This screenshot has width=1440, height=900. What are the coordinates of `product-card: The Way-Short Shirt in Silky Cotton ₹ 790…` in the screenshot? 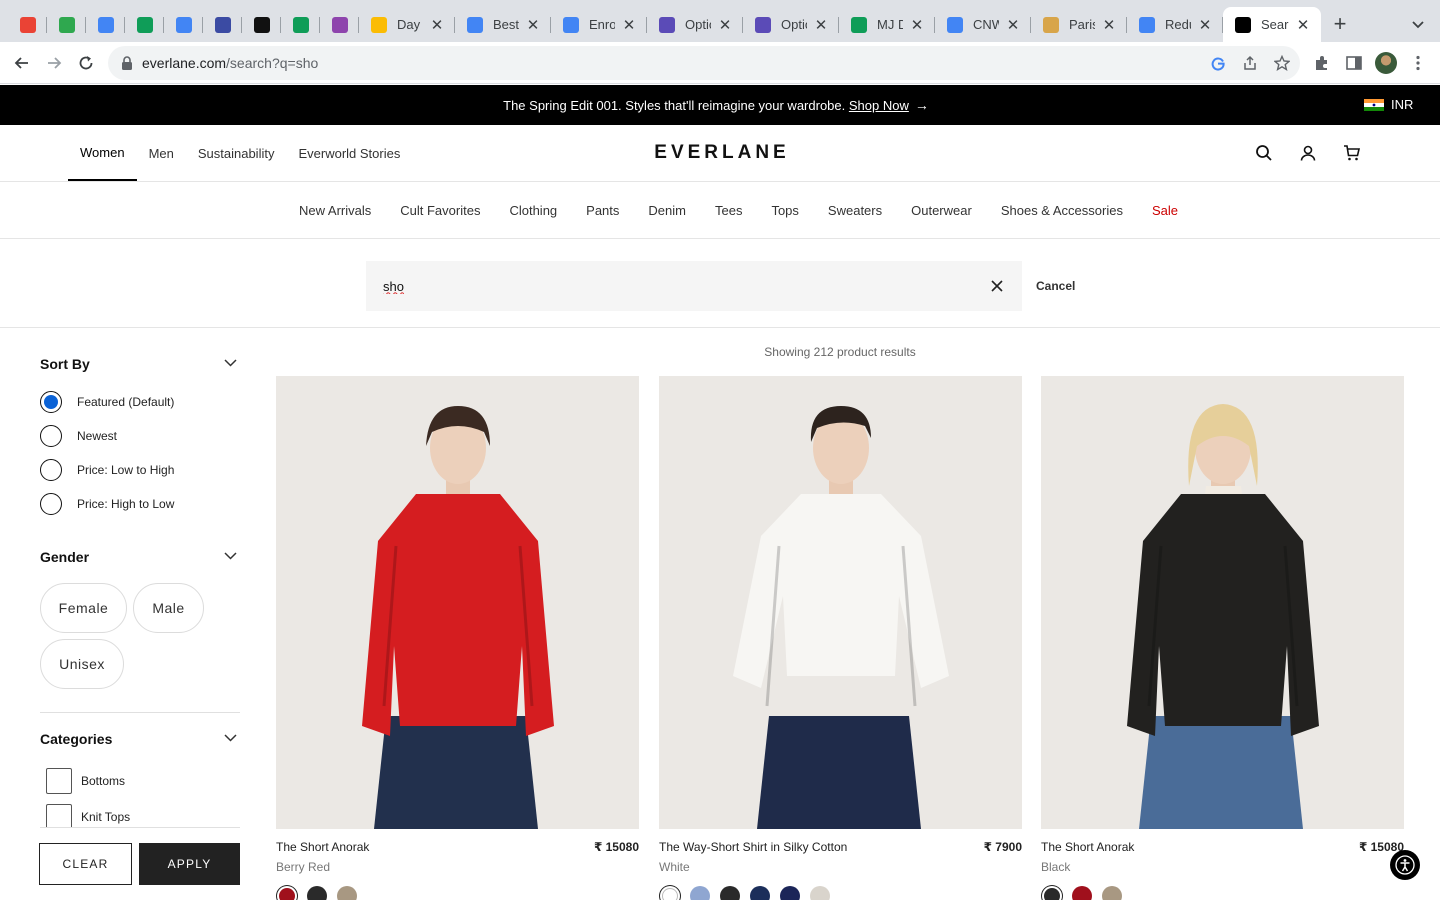 It's located at (840, 638).